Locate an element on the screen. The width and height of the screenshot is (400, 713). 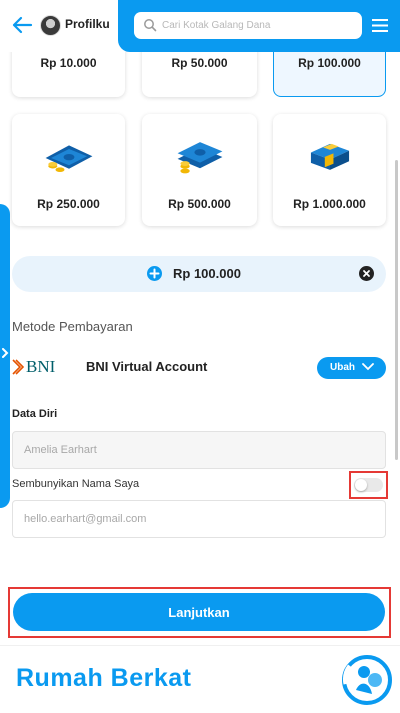
continue-button-highlight: Lanjutkan is located at coordinates (199, 612).